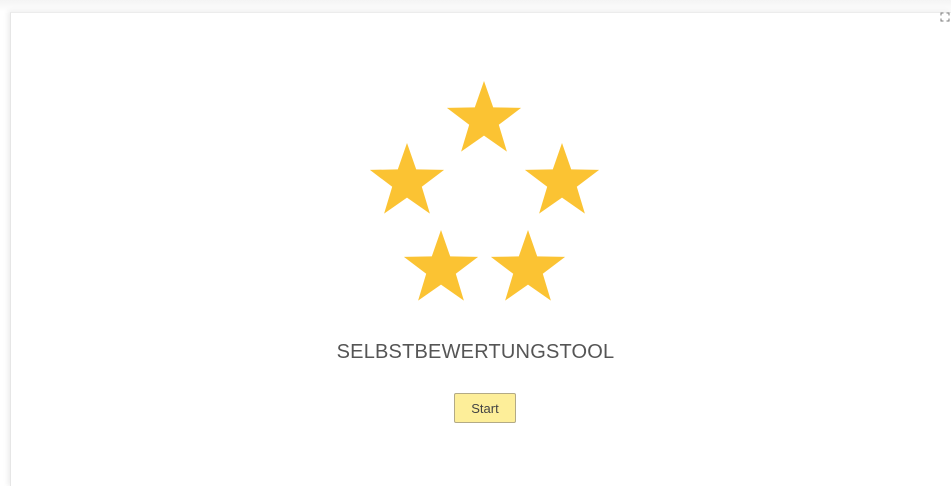  Describe the element at coordinates (475, 352) in the screenshot. I see `page-title: SELBSTBEWERTUNGSTOOL` at that location.